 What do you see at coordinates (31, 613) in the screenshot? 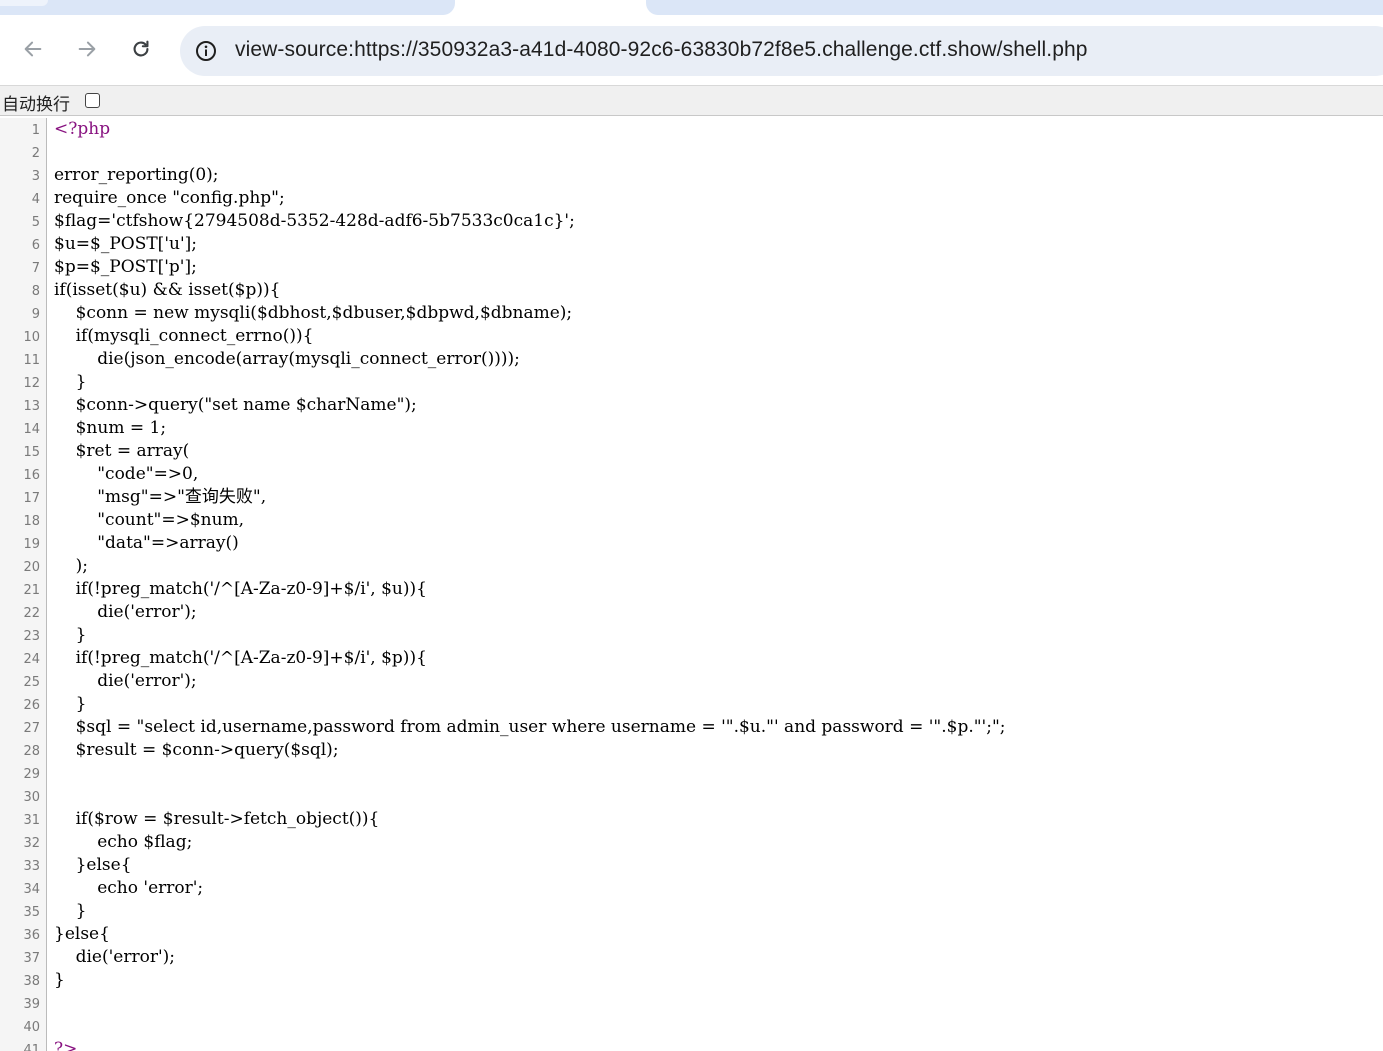
I see `line-number: 22` at bounding box center [31, 613].